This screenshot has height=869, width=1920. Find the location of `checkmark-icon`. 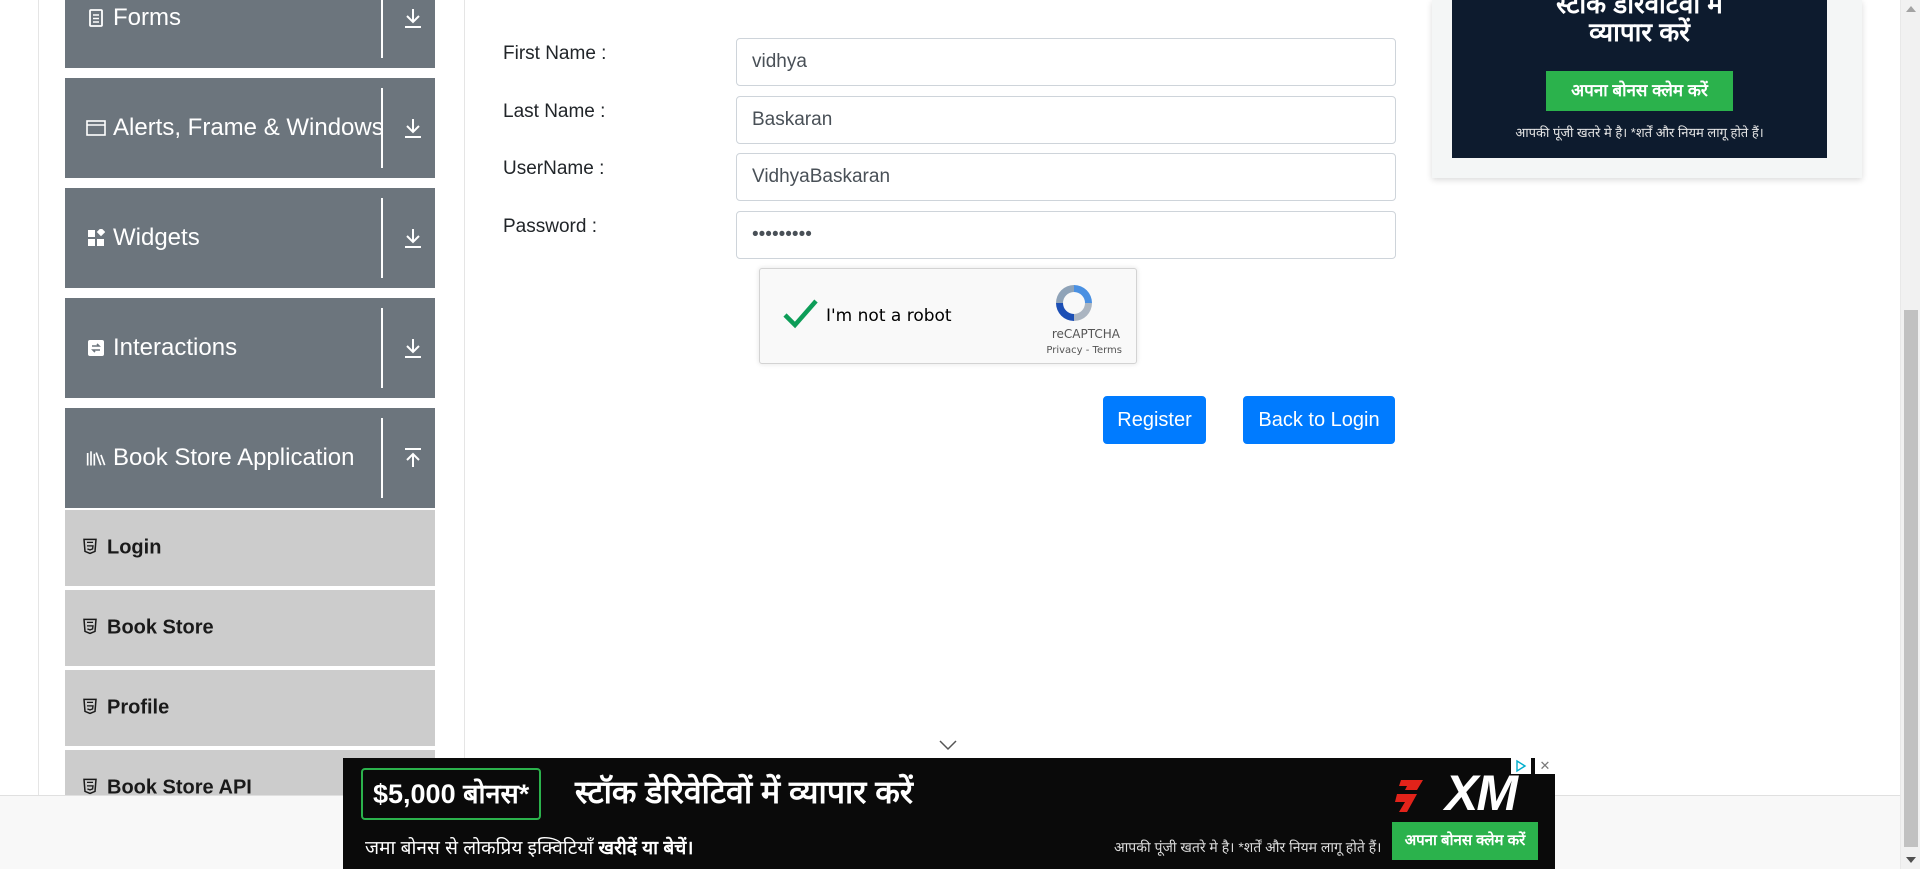

checkmark-icon is located at coordinates (800, 314).